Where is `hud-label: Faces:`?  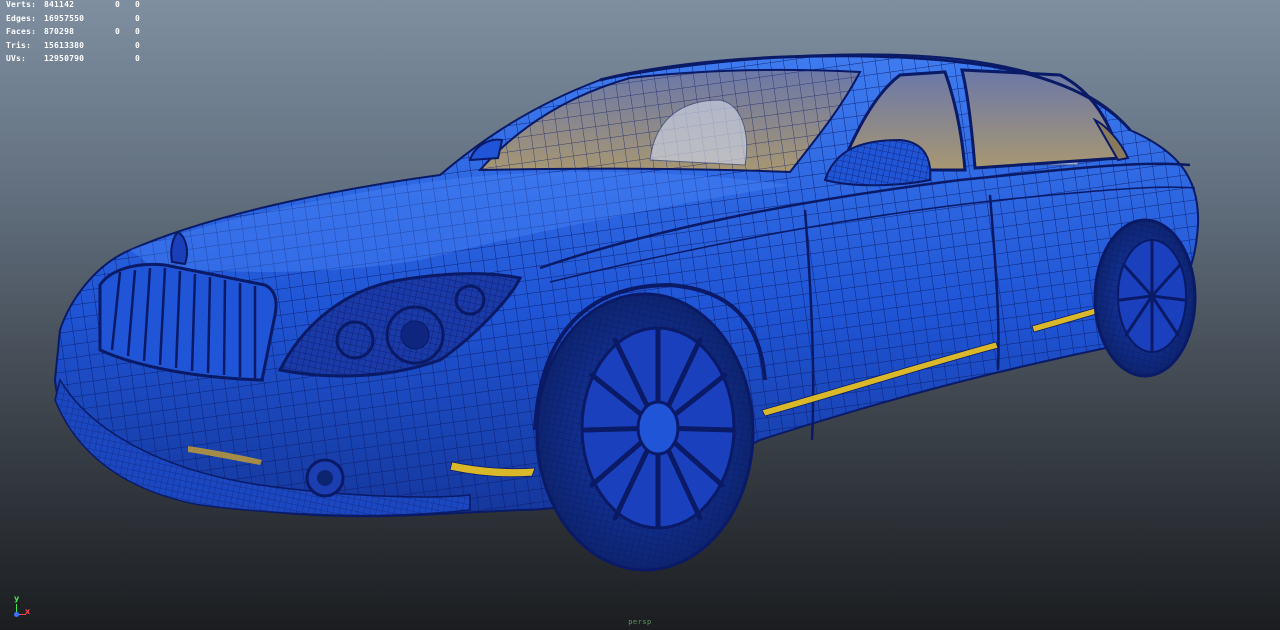 hud-label: Faces: is located at coordinates (21, 31).